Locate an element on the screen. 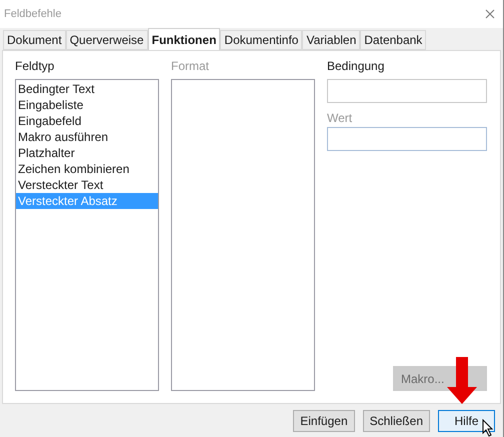  value-label: Wert is located at coordinates (340, 118).